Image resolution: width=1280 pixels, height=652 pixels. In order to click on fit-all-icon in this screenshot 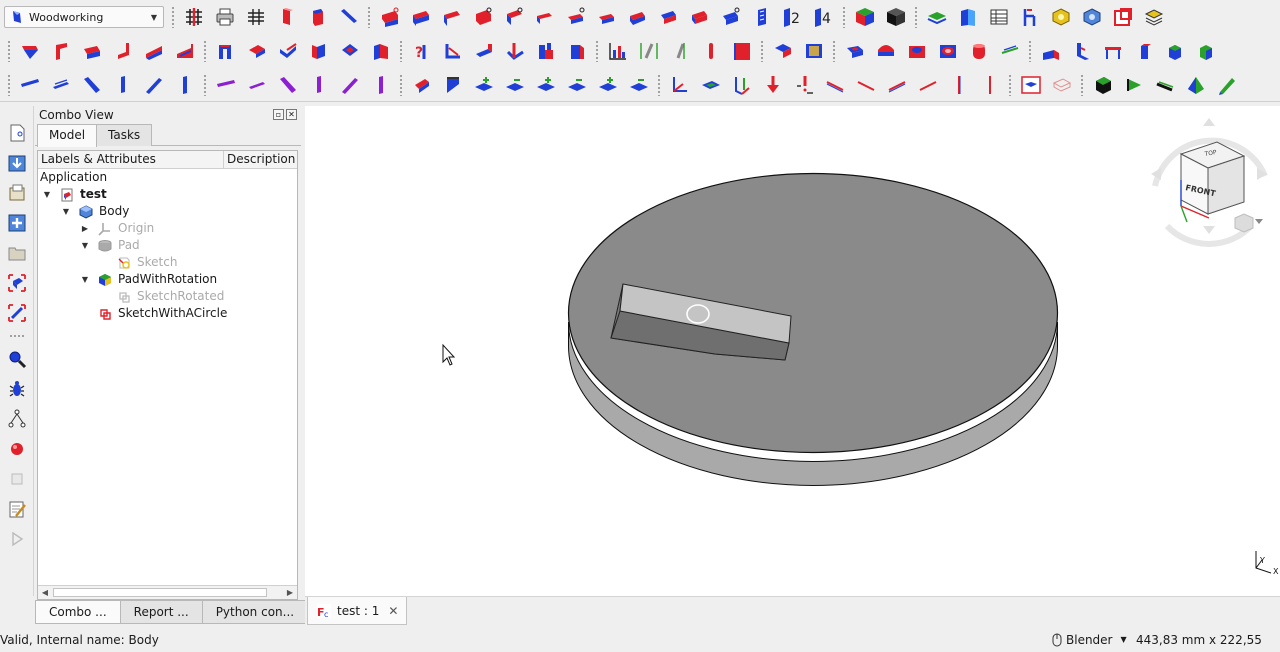, I will do `click(17, 313)`.